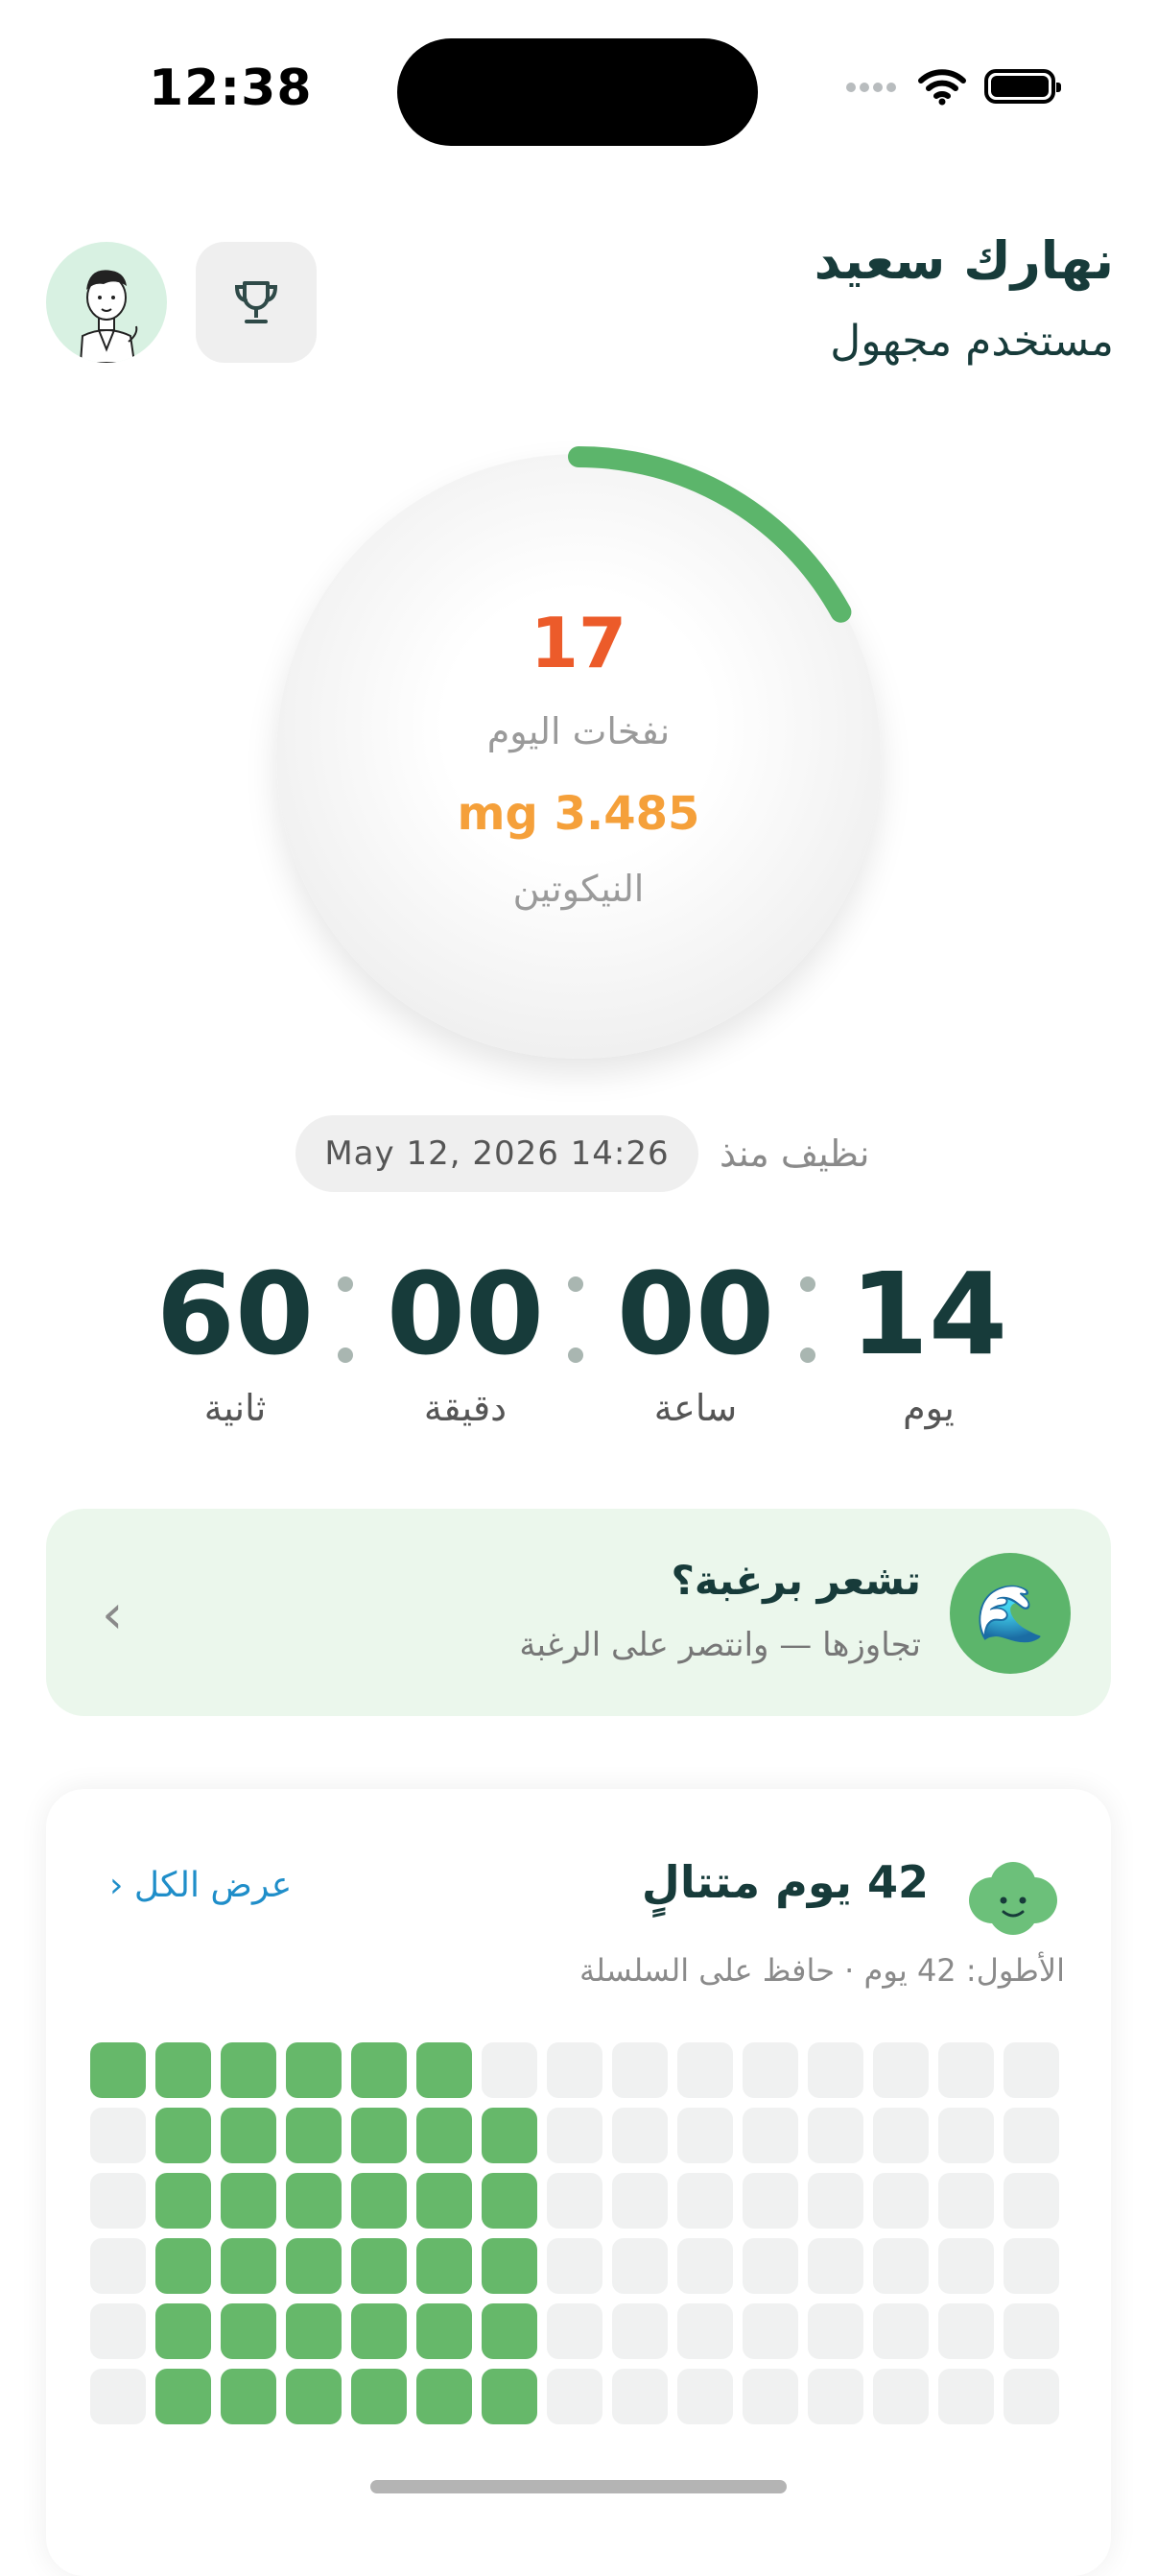 Image resolution: width=1157 pixels, height=2576 pixels. Describe the element at coordinates (972, 341) in the screenshot. I see `user-label: مستخدم مجهول` at that location.